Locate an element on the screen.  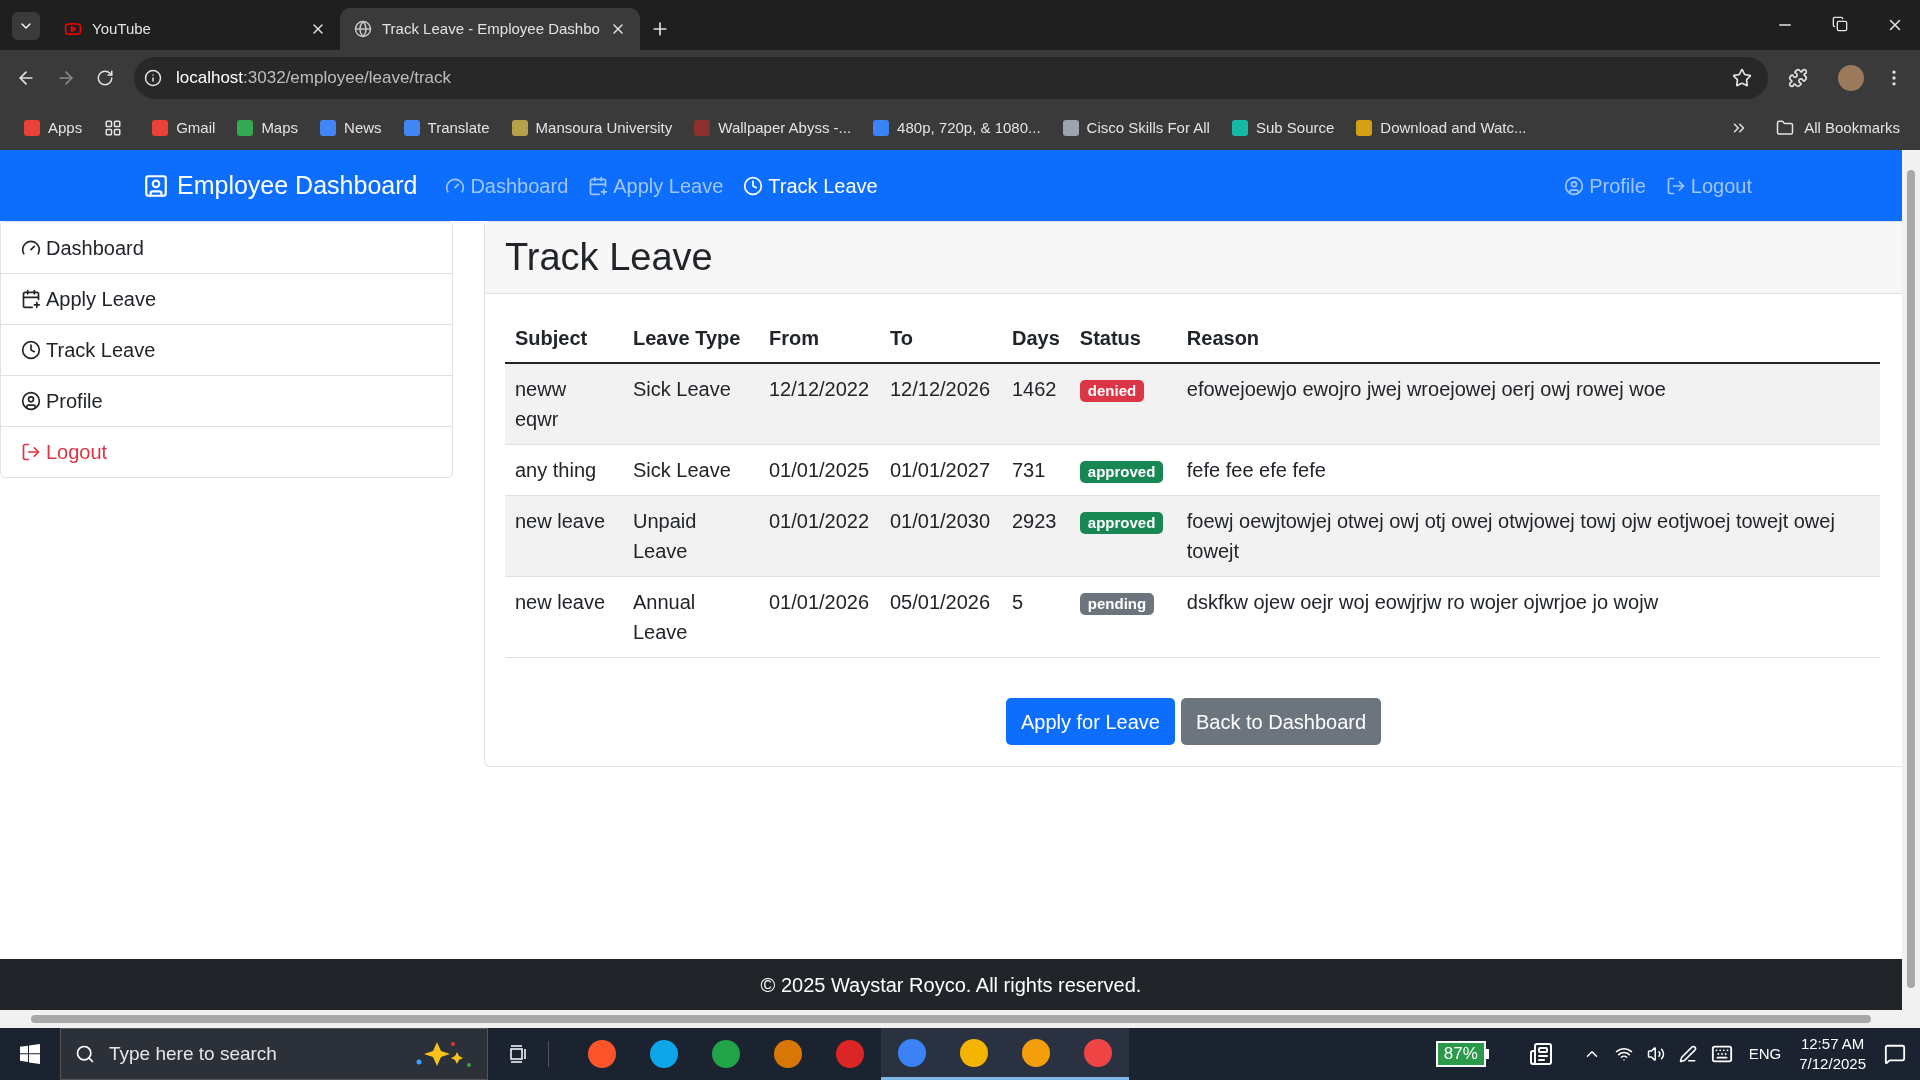
apply-button: Apply for Leave is located at coordinates (1090, 721).